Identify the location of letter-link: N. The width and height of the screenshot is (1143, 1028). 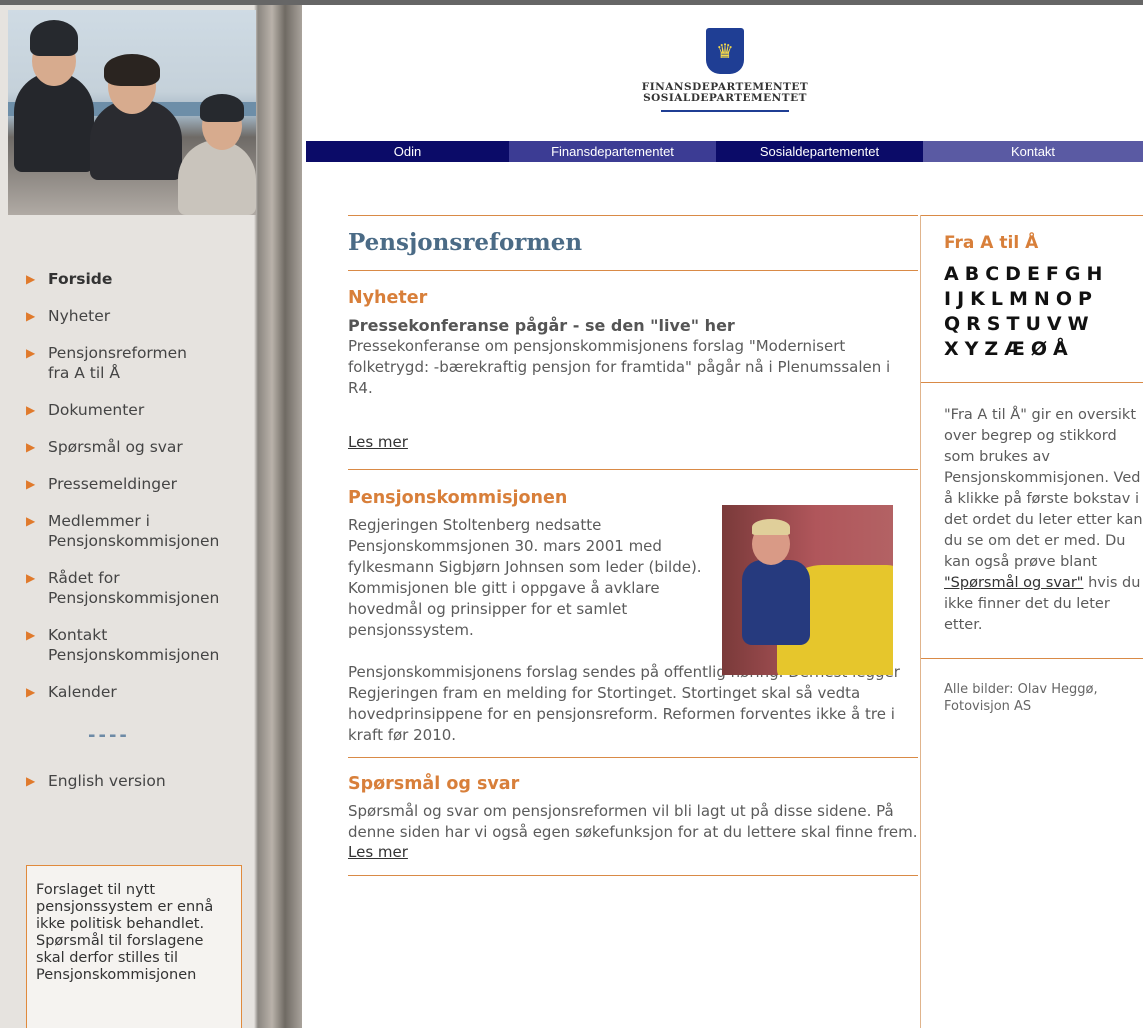
(1043, 299).